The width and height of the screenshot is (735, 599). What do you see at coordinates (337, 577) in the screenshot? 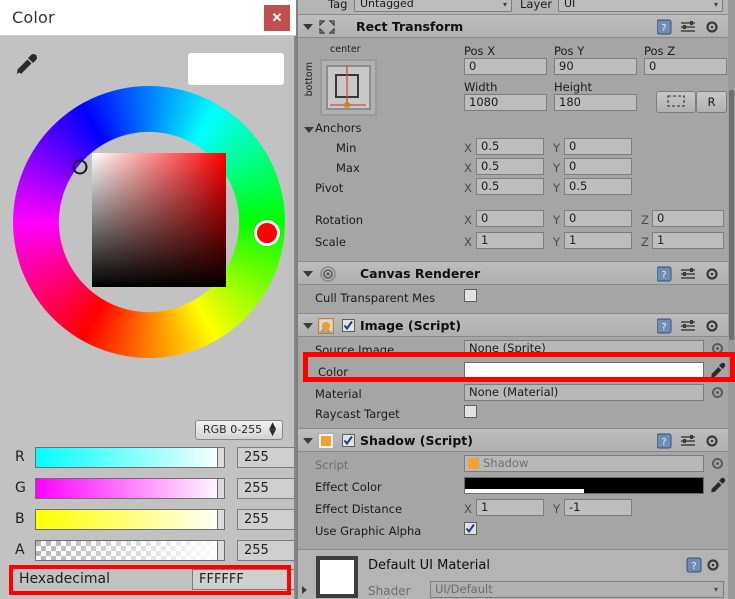
I see `material-preview-swatch` at bounding box center [337, 577].